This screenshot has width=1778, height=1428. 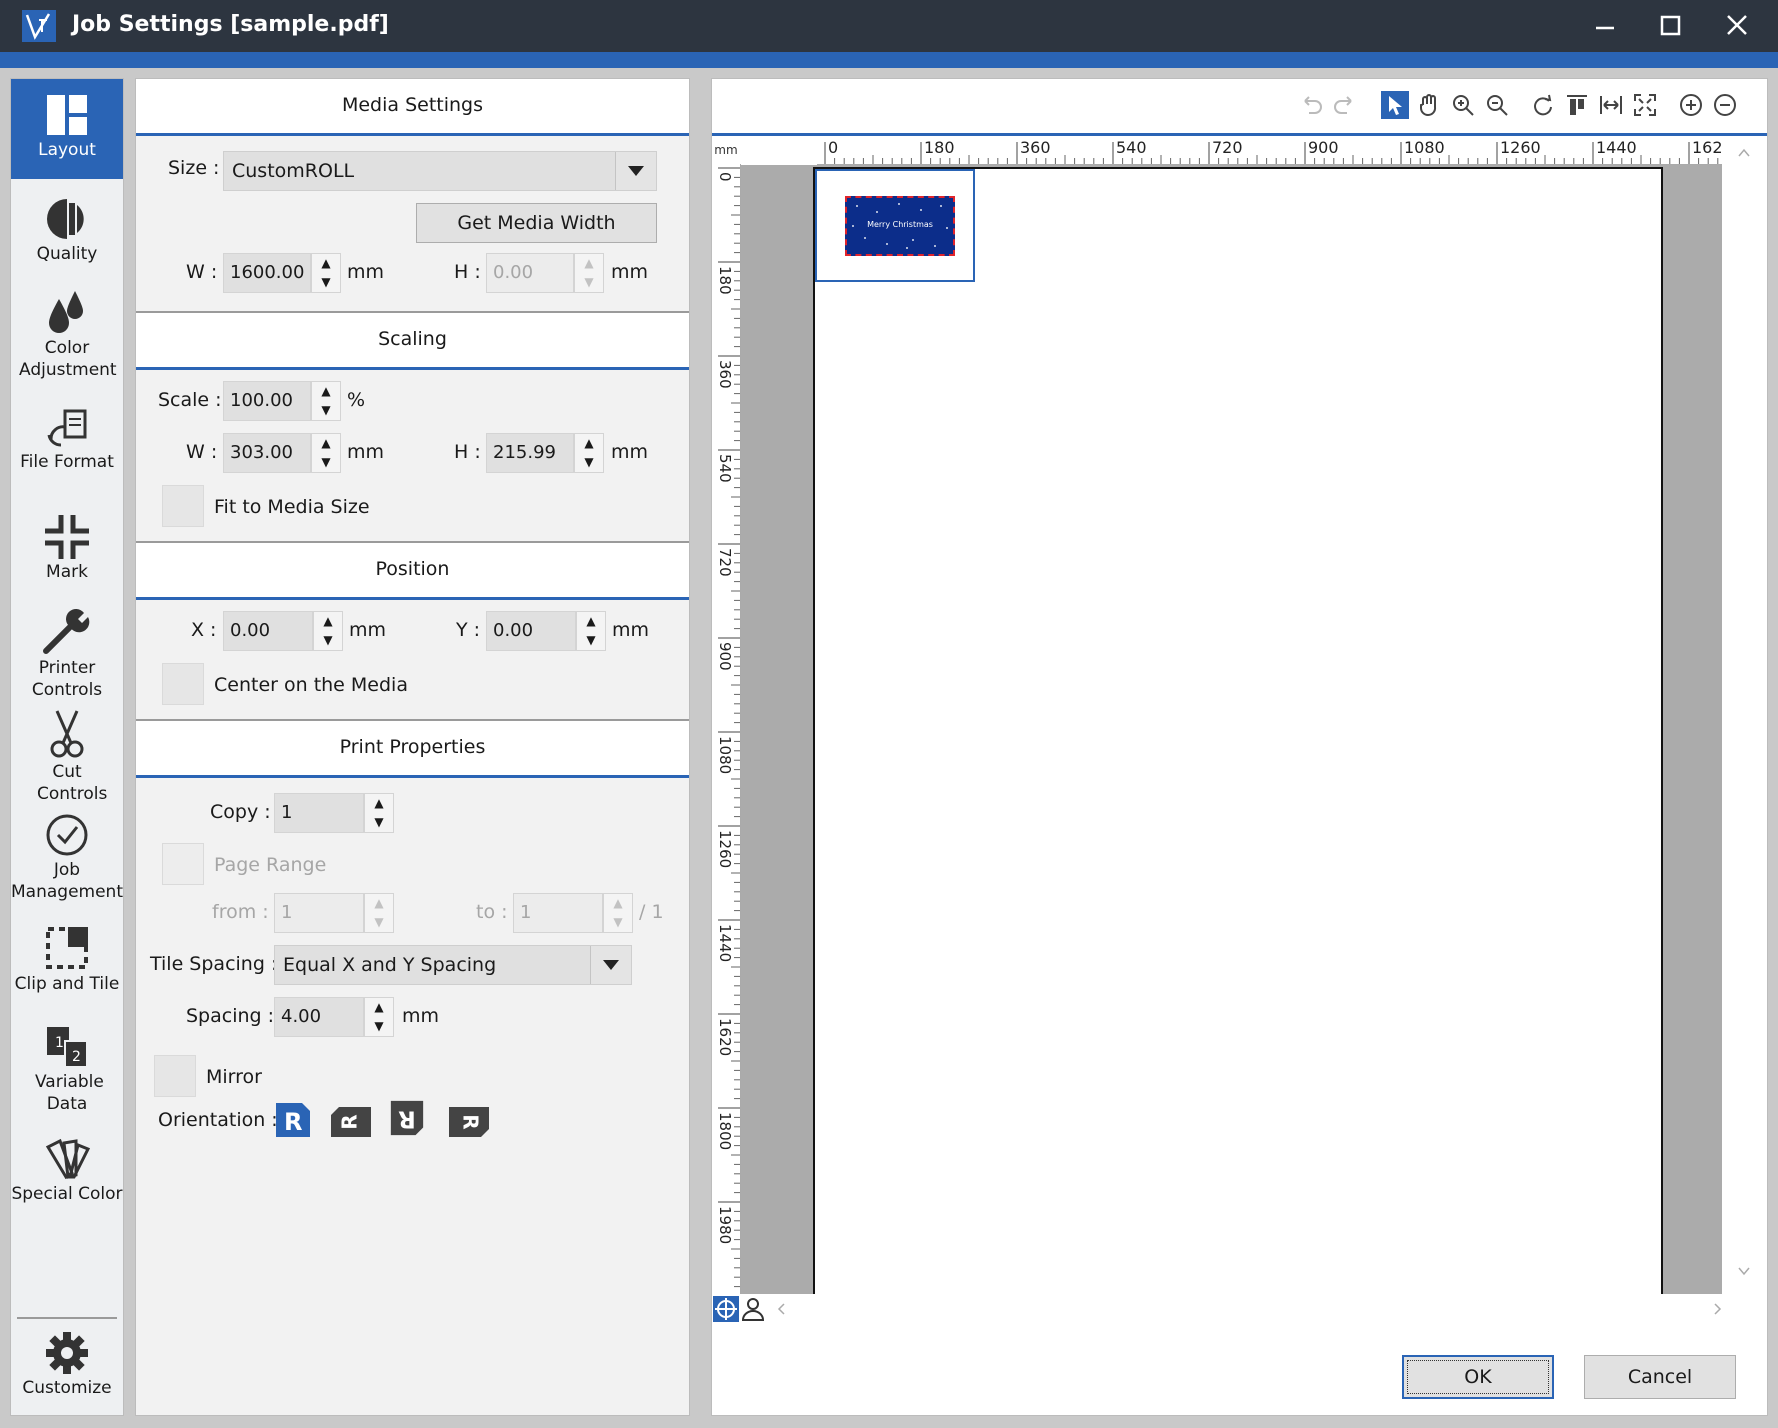 I want to click on scroll-down-icon, so click(x=1744, y=1271).